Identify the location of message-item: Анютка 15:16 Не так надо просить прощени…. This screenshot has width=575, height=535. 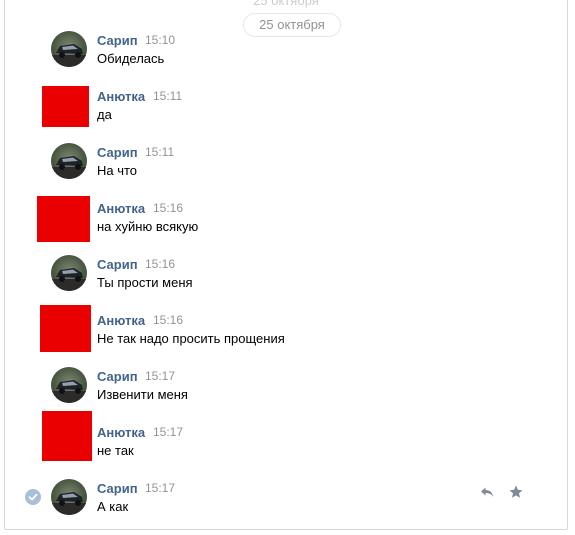
(285, 336).